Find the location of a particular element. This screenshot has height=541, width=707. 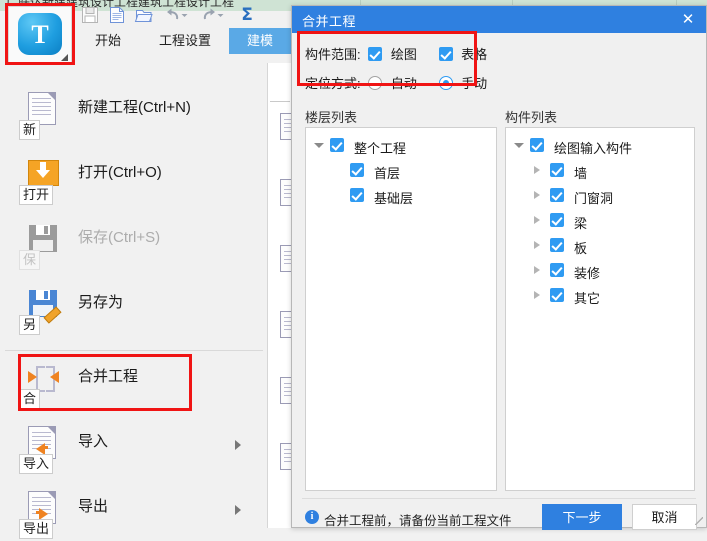

menu-item-label: 保存(Ctrl+S) is located at coordinates (119, 237).